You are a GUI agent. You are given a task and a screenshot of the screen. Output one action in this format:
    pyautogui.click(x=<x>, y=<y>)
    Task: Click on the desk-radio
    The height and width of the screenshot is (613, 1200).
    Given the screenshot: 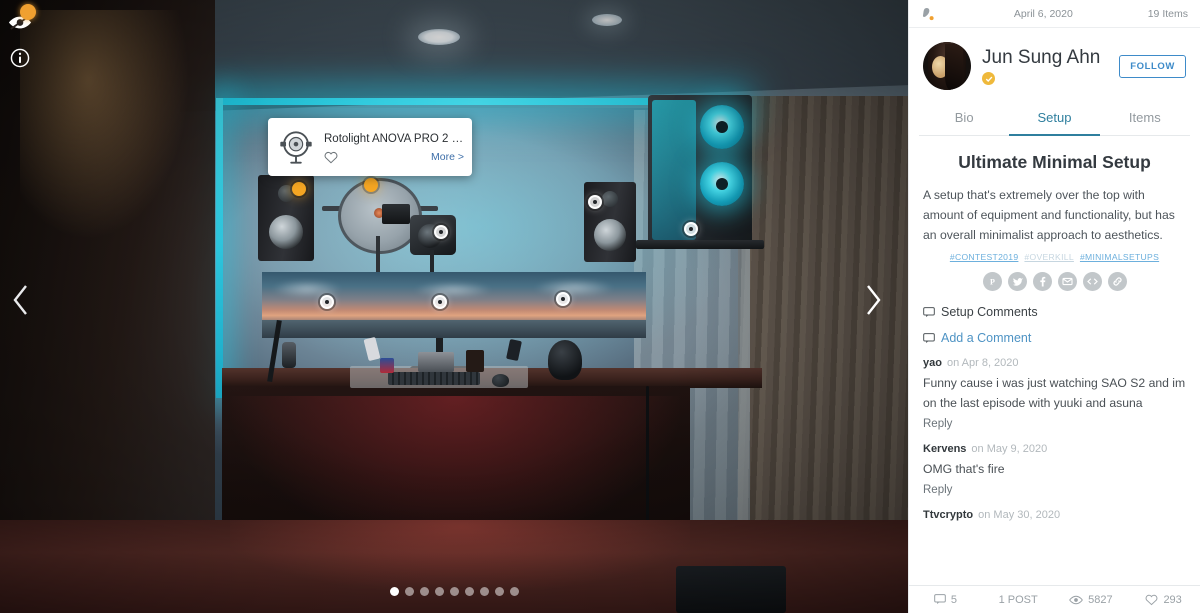 What is the action you would take?
    pyautogui.click(x=436, y=362)
    